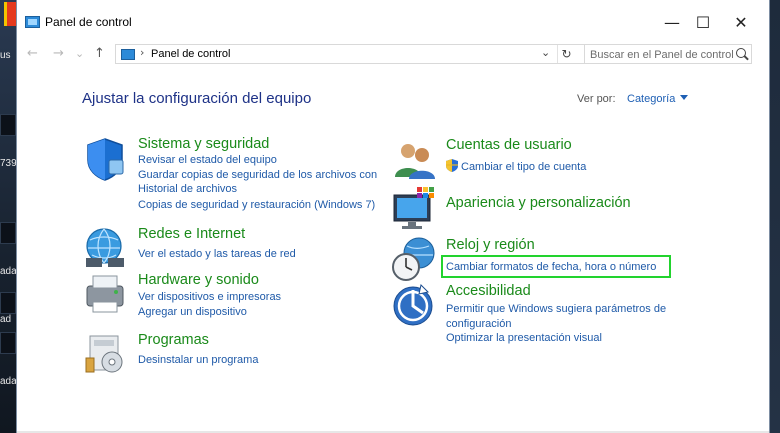 The image size is (780, 433). I want to click on link-optimize-visual-display: Optimizar la presentación visual, so click(524, 338).